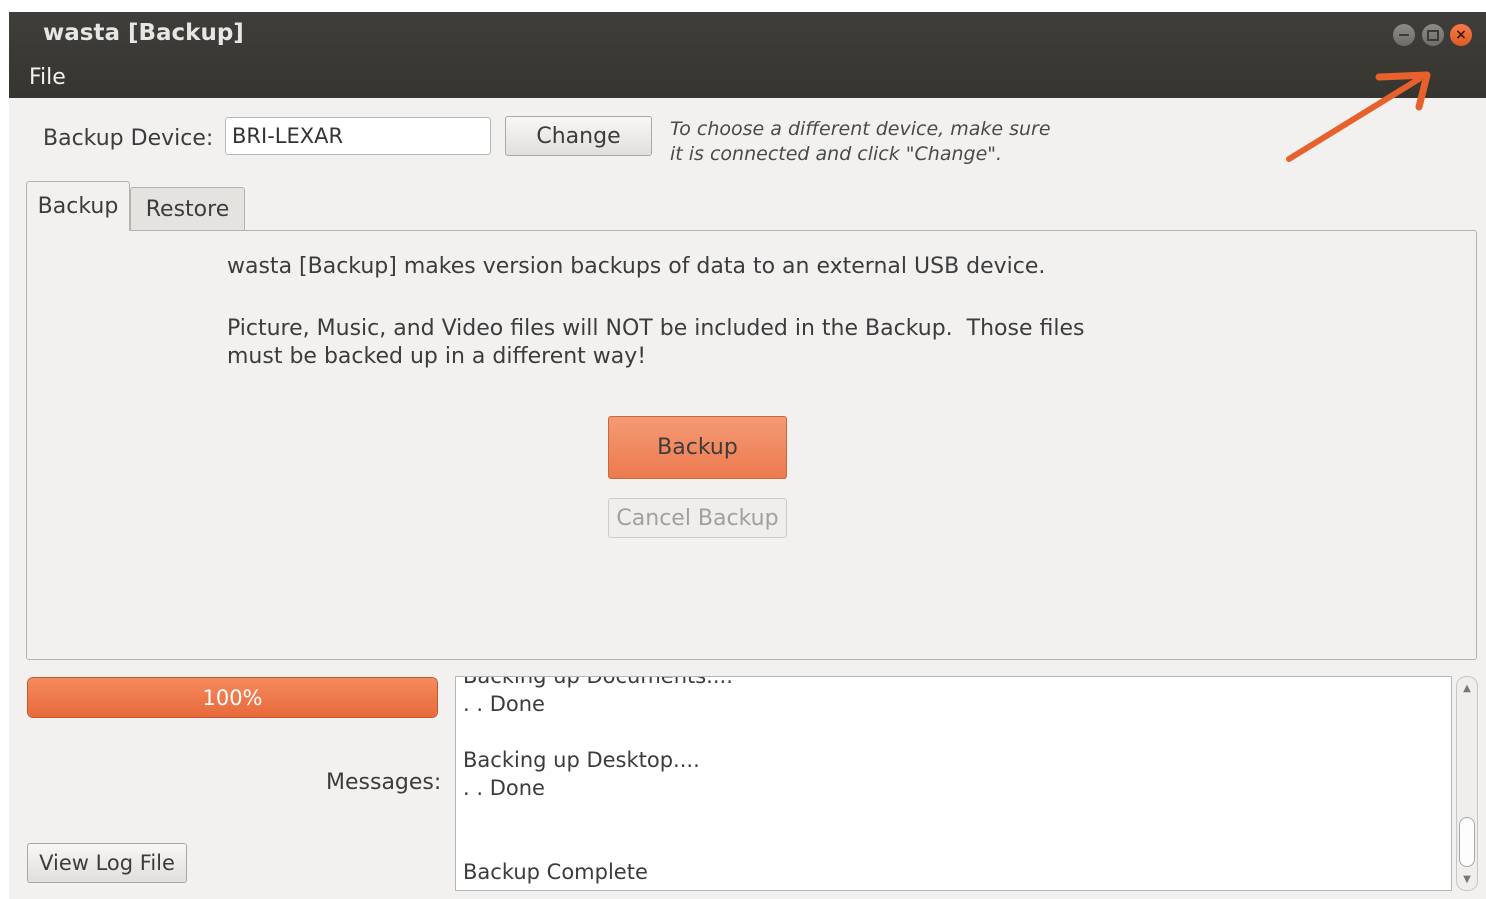 This screenshot has height=899, width=1486. Describe the element at coordinates (187, 209) in the screenshot. I see `tab-restore: Restore` at that location.